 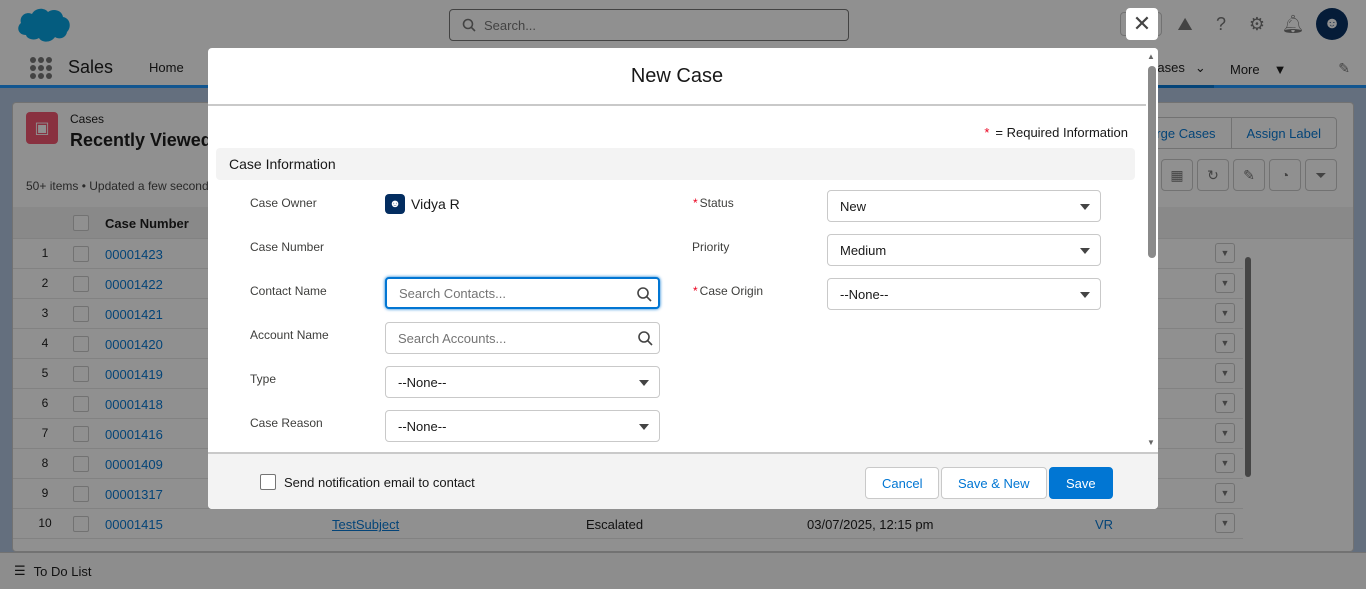 I want to click on type-label: Type, so click(x=263, y=379).